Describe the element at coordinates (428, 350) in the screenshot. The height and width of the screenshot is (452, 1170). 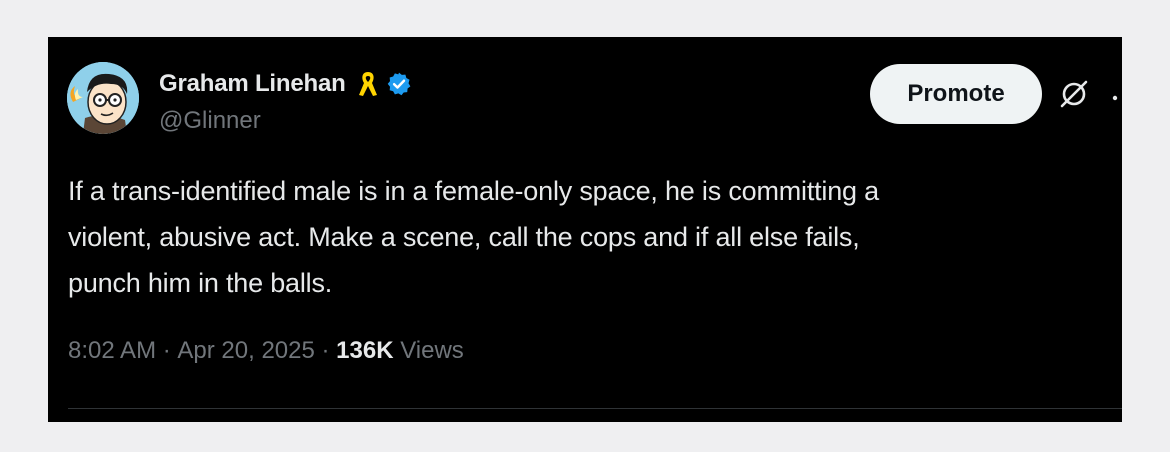
I see `views-label: Views` at that location.